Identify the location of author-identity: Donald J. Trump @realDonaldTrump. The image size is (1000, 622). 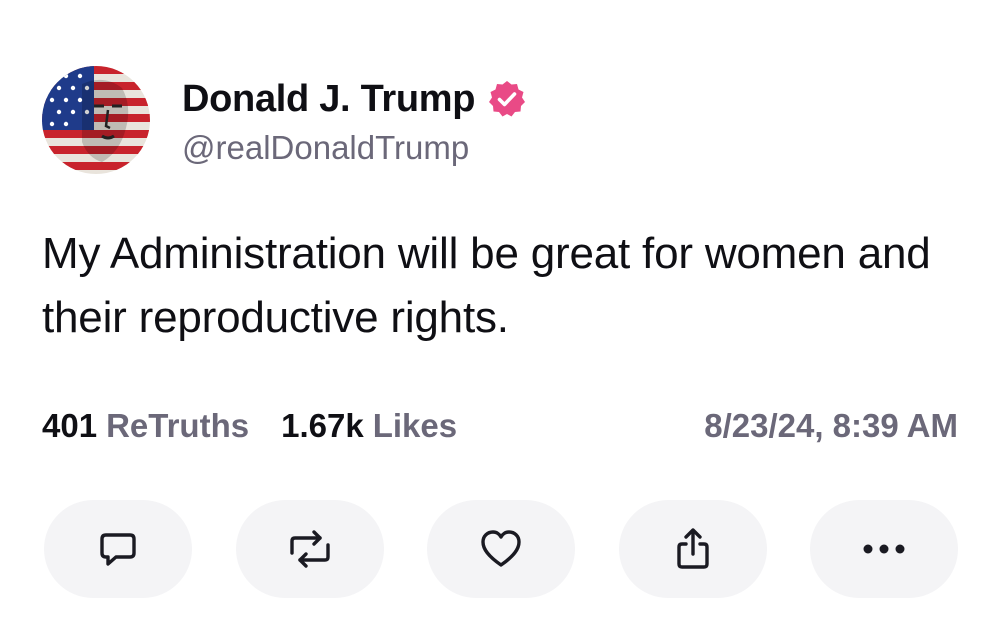
(354, 120).